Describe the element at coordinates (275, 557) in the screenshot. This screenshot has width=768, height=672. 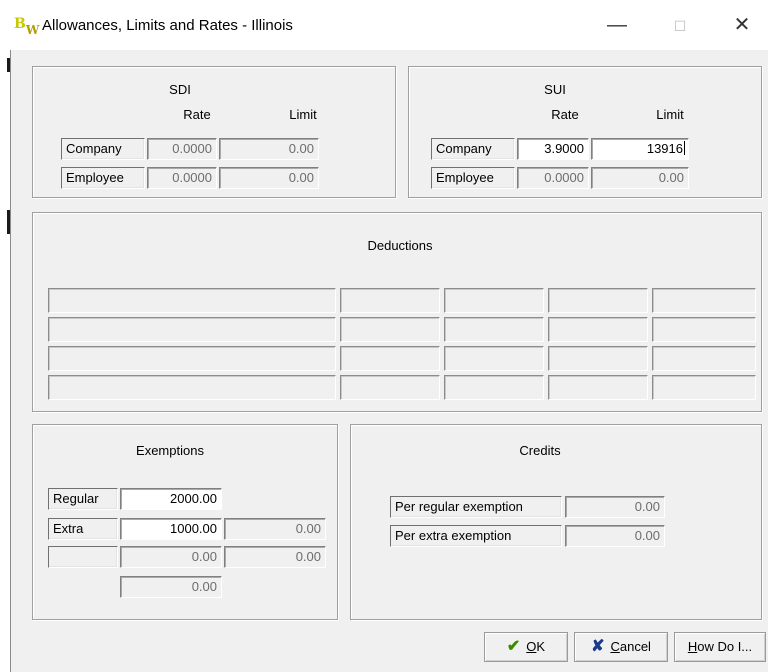
I see `exemptions-row3-field-2: 0.00` at that location.